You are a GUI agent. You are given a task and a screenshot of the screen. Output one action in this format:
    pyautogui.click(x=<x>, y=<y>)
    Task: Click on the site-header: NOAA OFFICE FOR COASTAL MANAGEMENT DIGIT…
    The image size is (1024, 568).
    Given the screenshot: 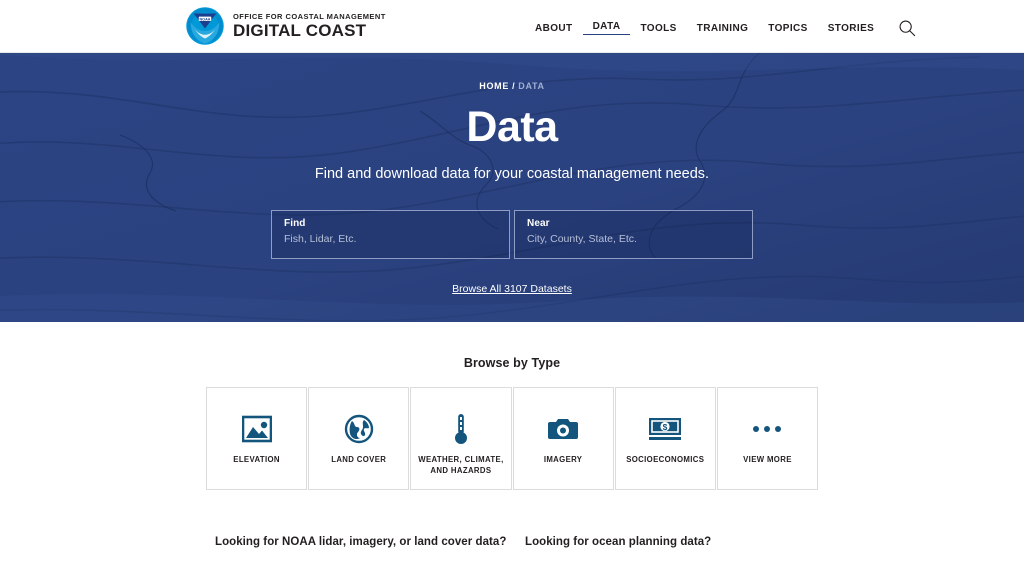 What is the action you would take?
    pyautogui.click(x=512, y=26)
    